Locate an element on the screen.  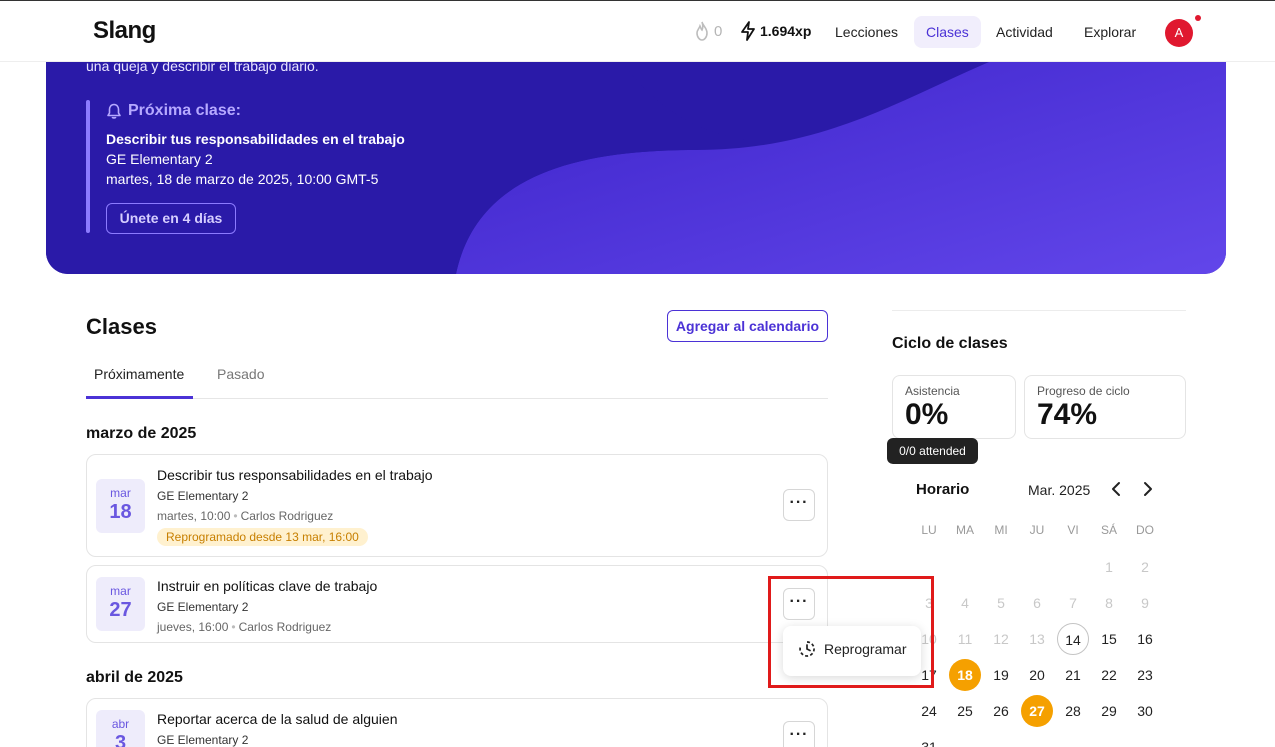
class-date-box: mar 27 is located at coordinates (120, 604).